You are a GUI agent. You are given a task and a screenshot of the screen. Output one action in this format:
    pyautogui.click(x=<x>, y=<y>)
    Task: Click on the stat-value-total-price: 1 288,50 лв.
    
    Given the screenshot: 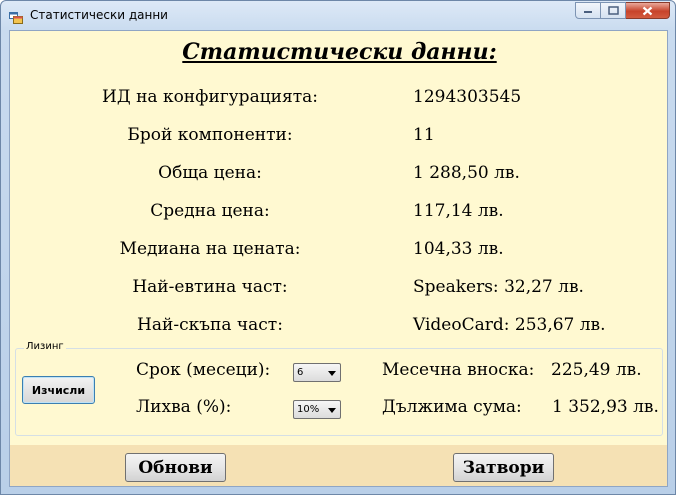 What is the action you would take?
    pyautogui.click(x=466, y=173)
    